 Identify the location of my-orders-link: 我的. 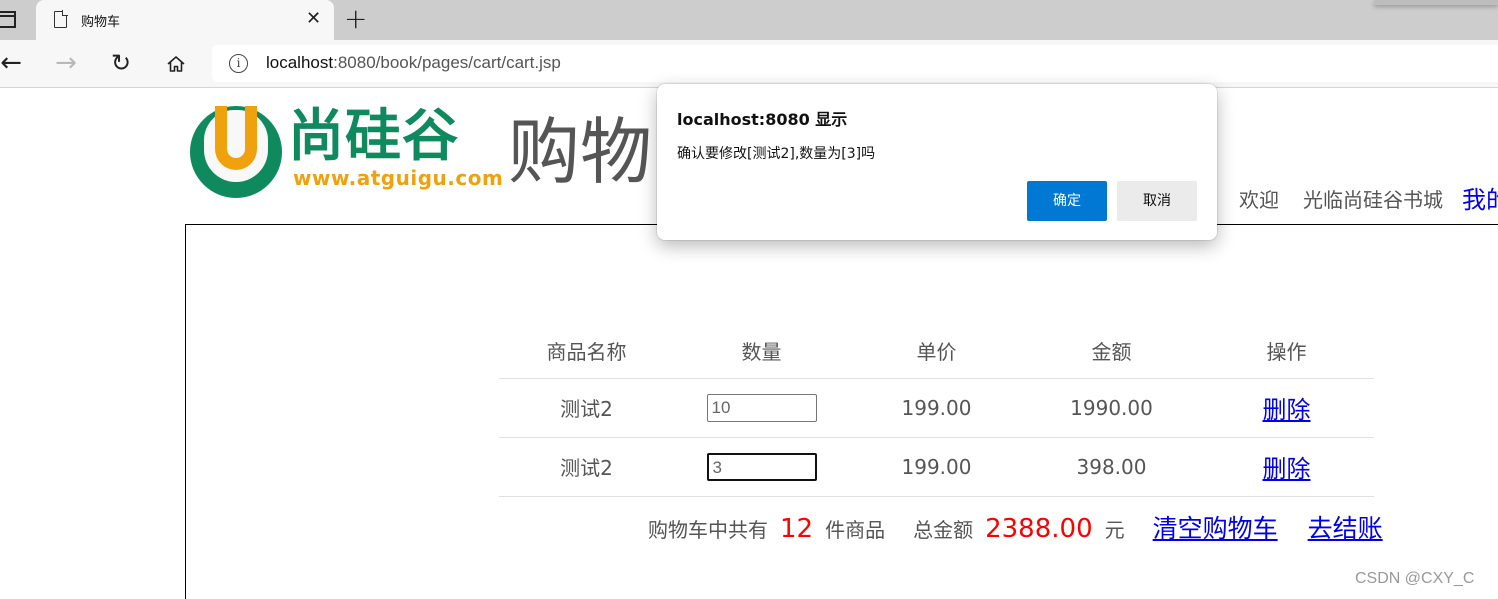
(1480, 197).